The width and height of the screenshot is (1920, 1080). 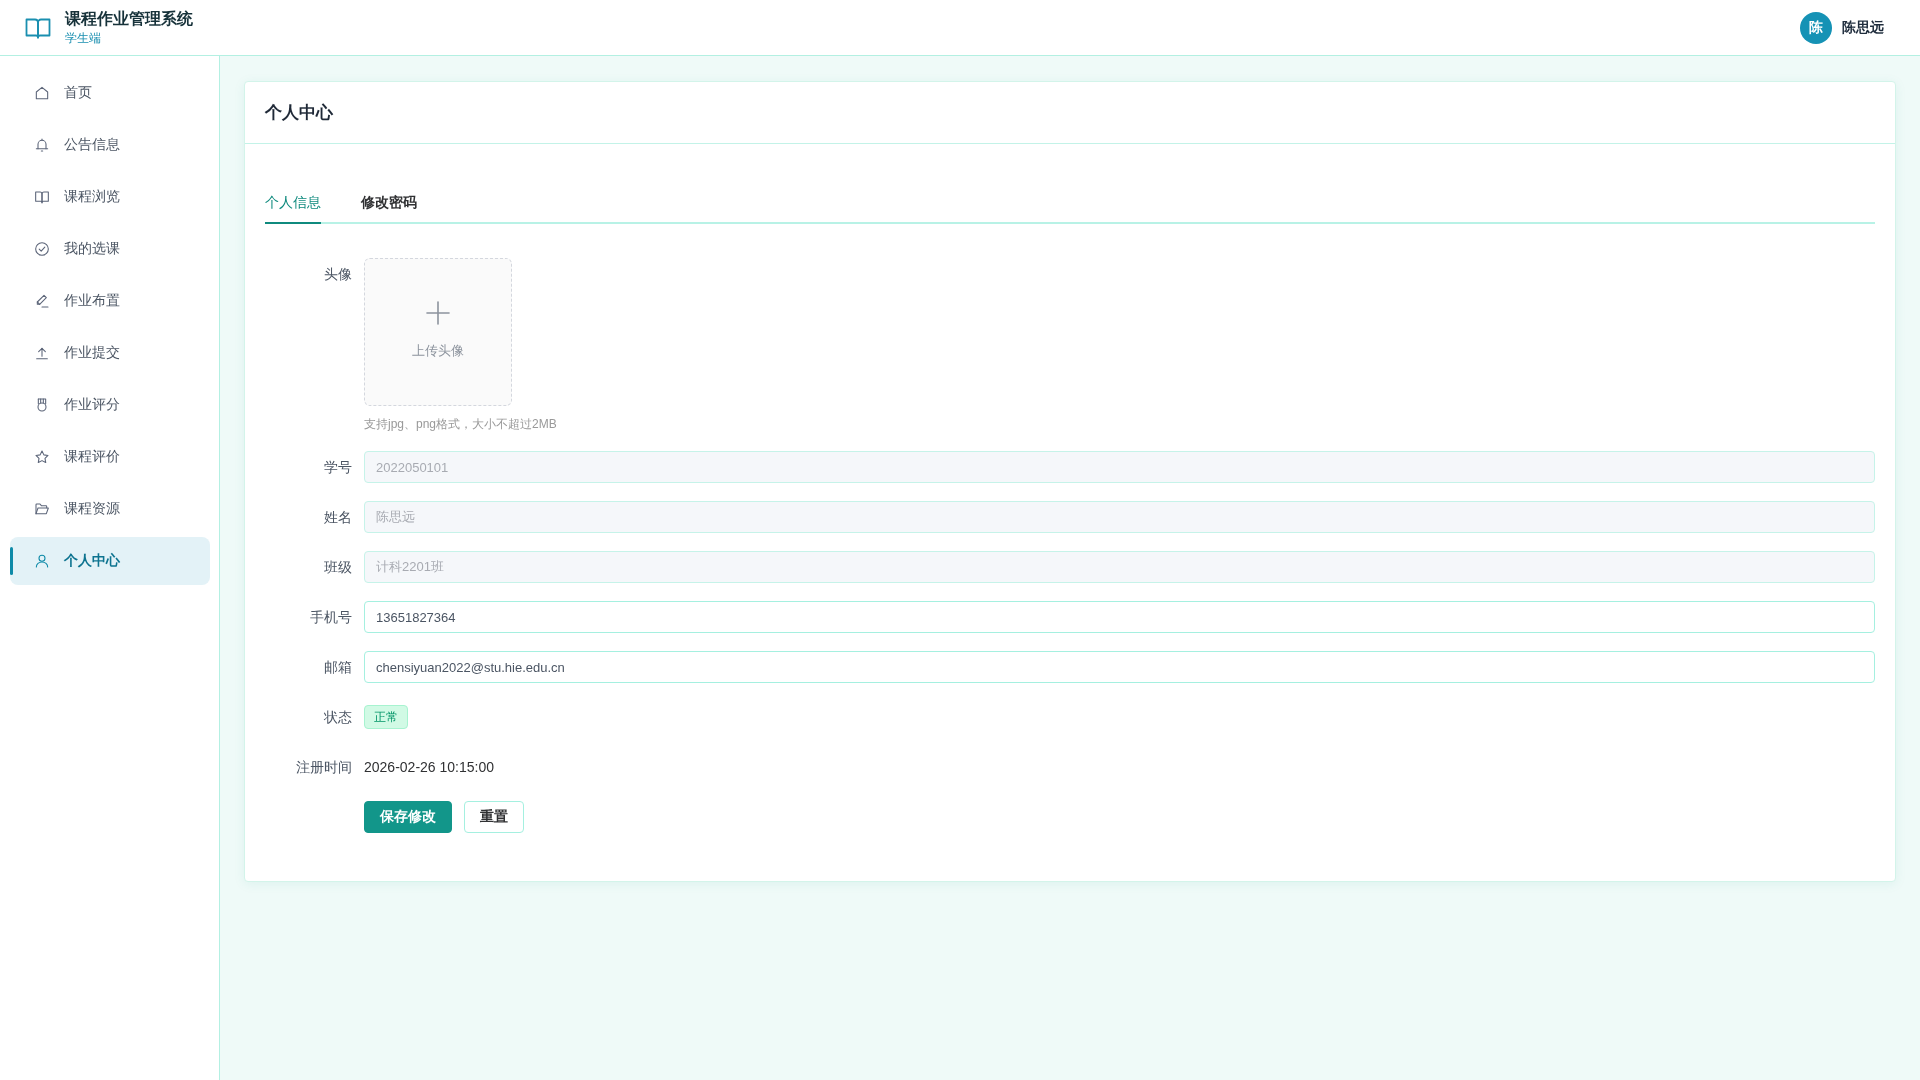 What do you see at coordinates (386, 717) in the screenshot?
I see `status-tag: 正常` at bounding box center [386, 717].